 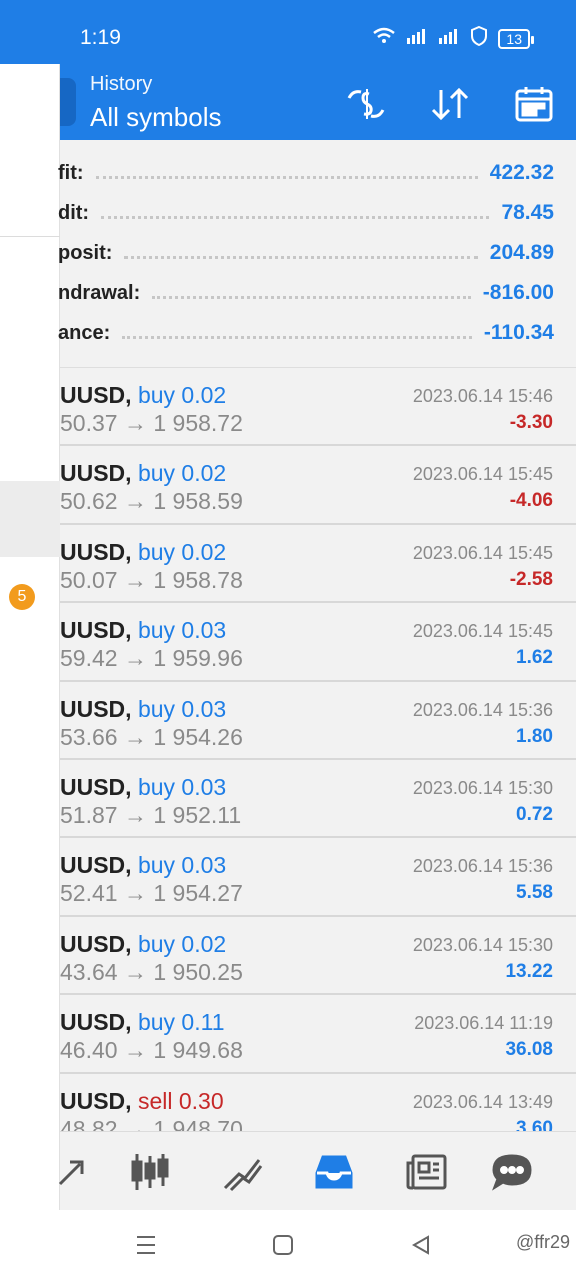 I want to click on drawer-item-selected, so click(x=30, y=519).